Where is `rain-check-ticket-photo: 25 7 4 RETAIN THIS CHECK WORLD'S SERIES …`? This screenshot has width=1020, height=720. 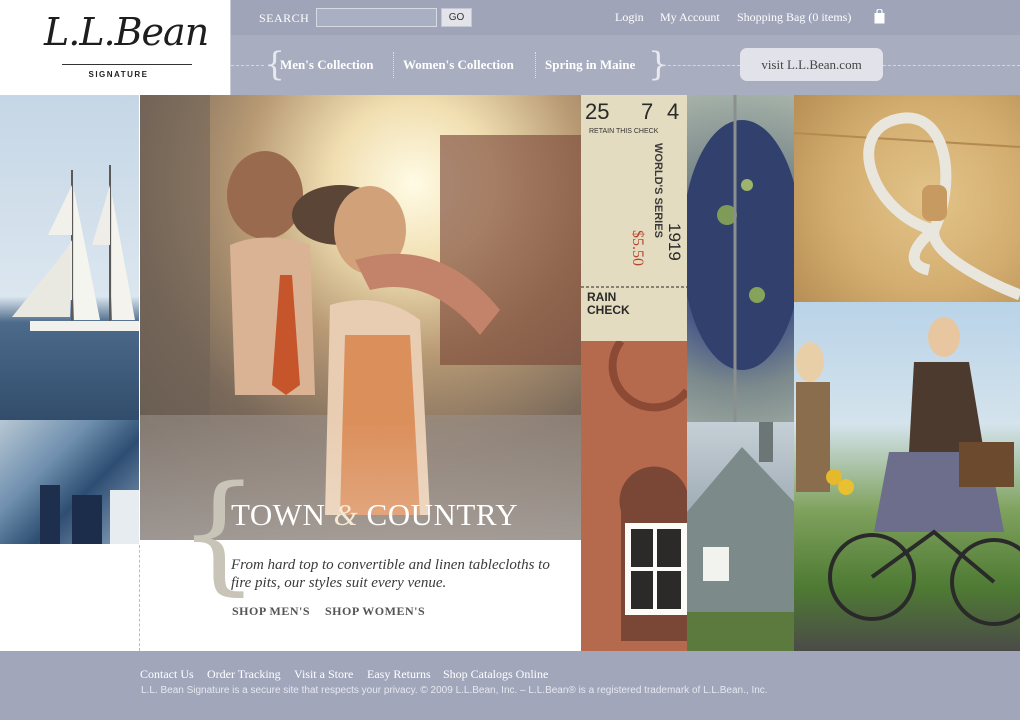
rain-check-ticket-photo: 25 7 4 RETAIN THIS CHECK WORLD'S SERIES … is located at coordinates (634, 218).